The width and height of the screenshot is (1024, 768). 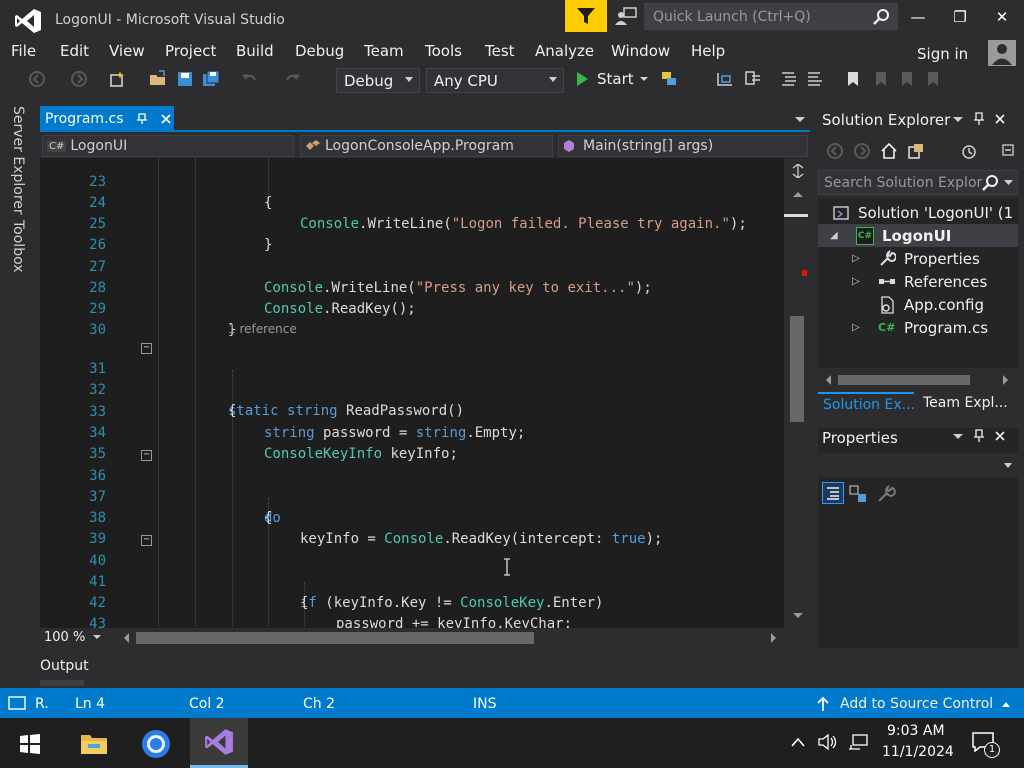 What do you see at coordinates (858, 494) in the screenshot?
I see `alphabetical-icon` at bounding box center [858, 494].